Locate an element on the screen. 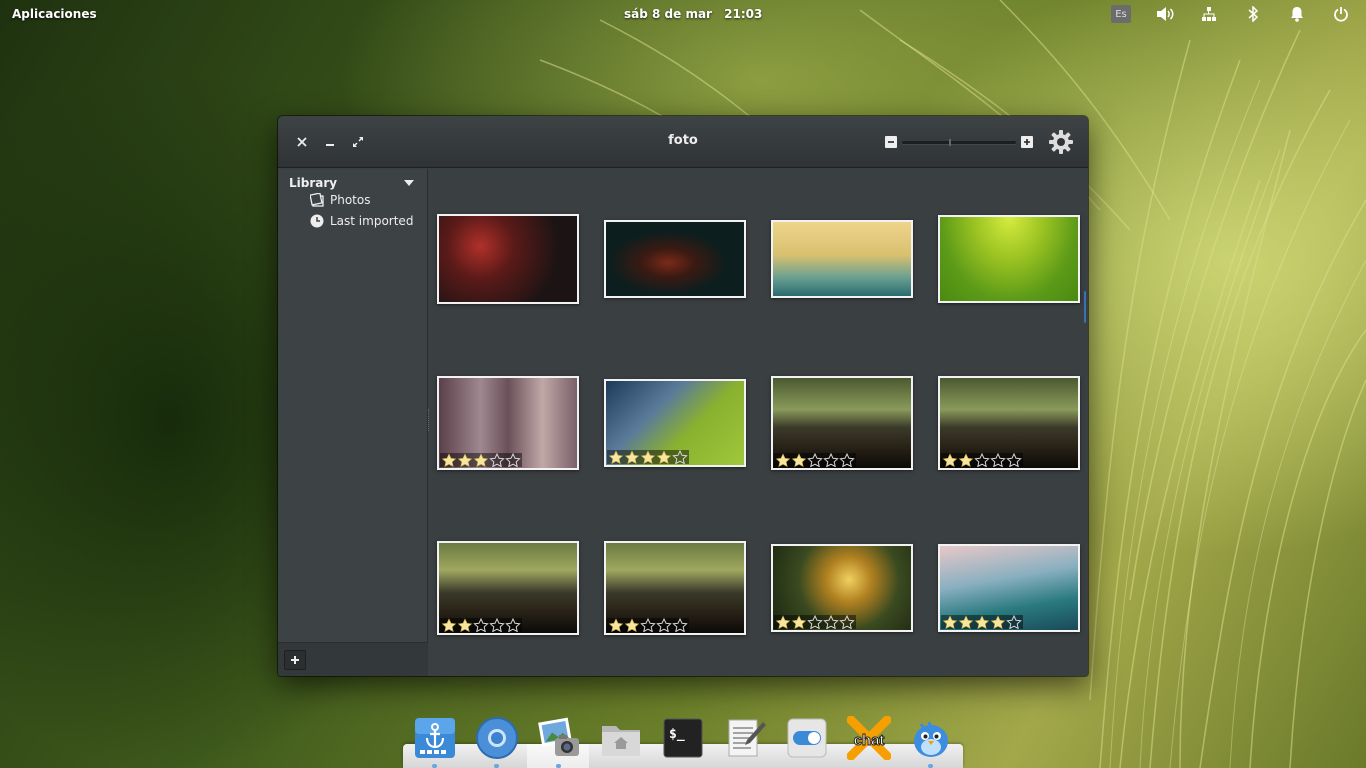 The width and height of the screenshot is (1366, 768). chat-app-label: chat is located at coordinates (869, 740).